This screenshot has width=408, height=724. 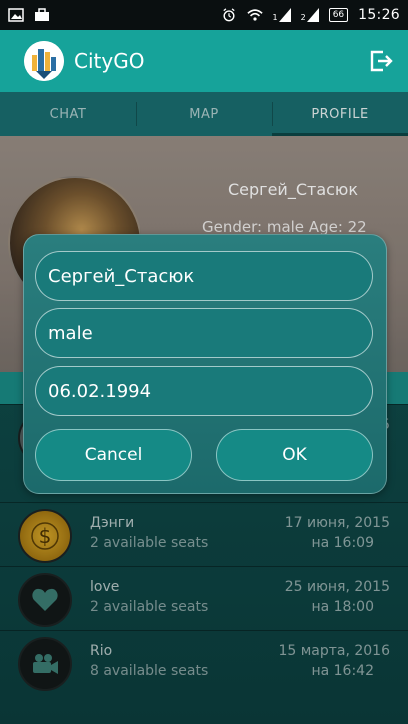 What do you see at coordinates (42, 14) in the screenshot?
I see `briefcase-notification-icon` at bounding box center [42, 14].